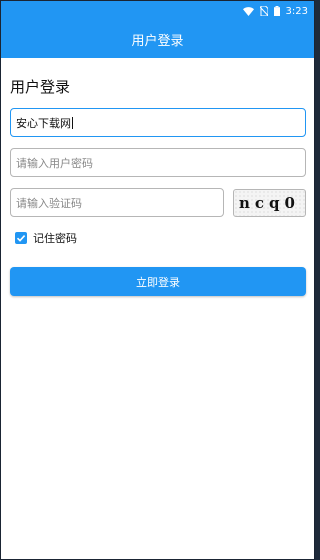 The height and width of the screenshot is (560, 320). I want to click on username-field: 安心下载网, so click(158, 122).